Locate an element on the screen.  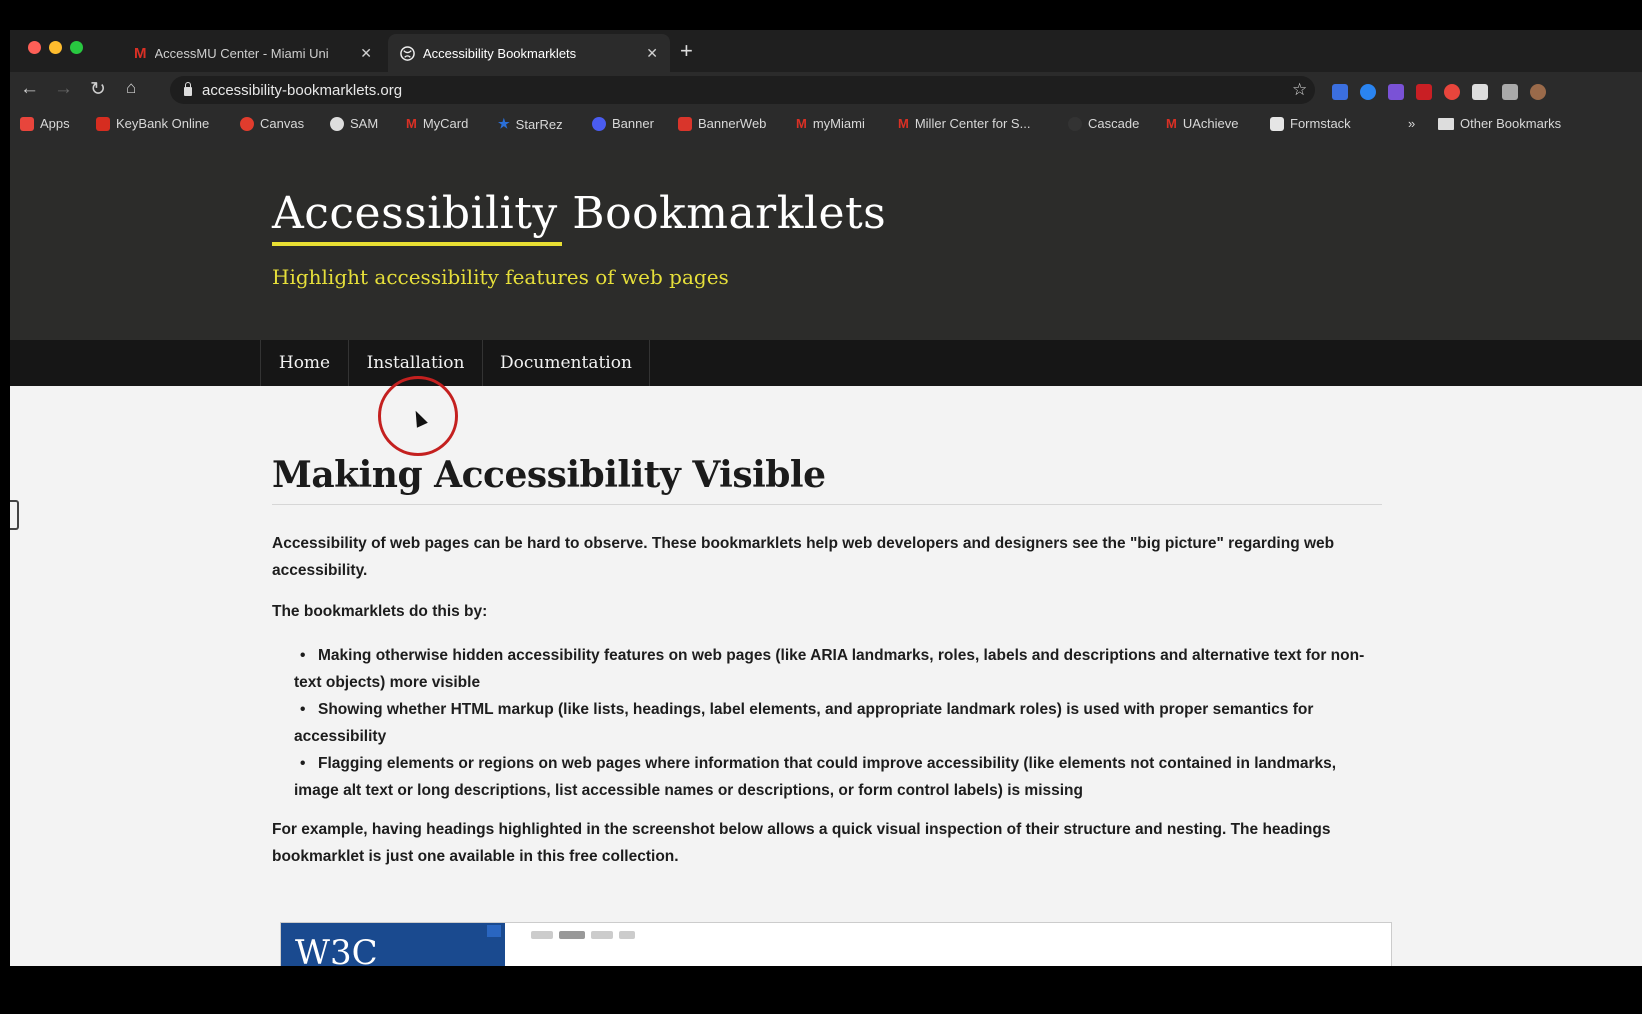
cascade-icon is located at coordinates (1075, 123).